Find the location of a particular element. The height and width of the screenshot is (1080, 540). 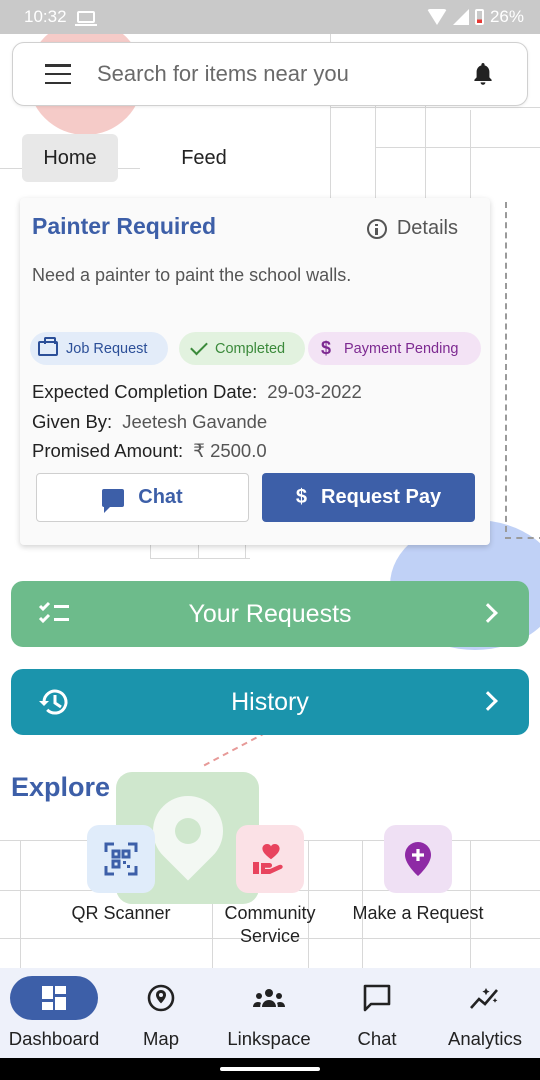

explore-title: Explore is located at coordinates (61, 787).